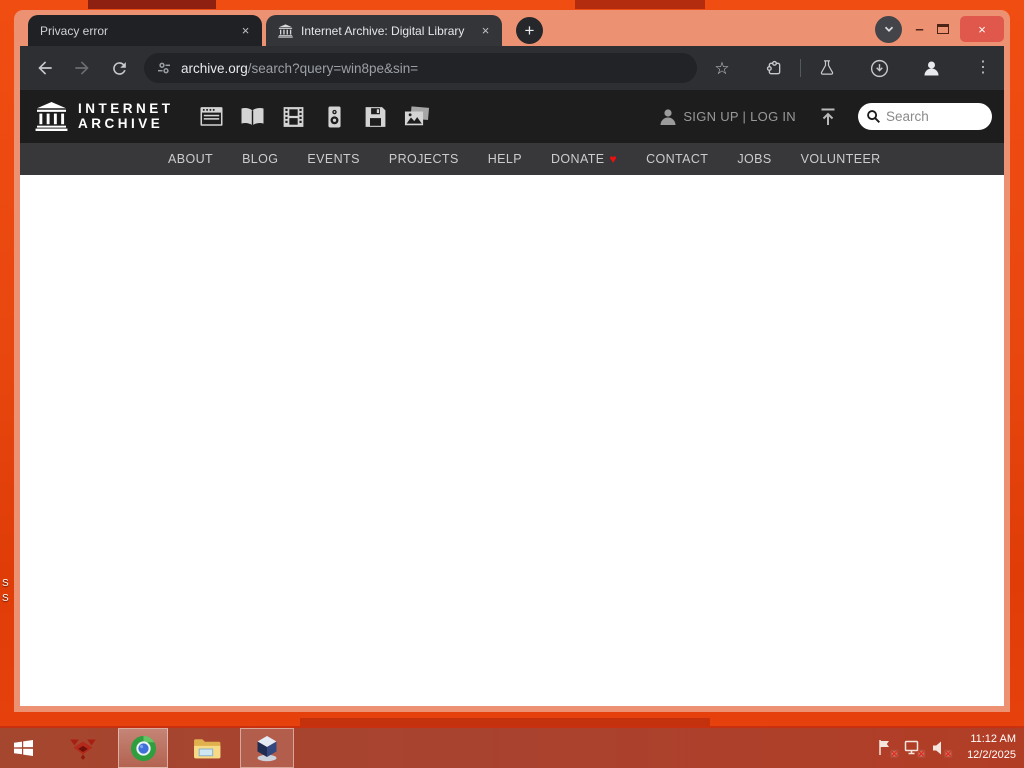  I want to click on bookmark-star-icon: ☆, so click(722, 68).